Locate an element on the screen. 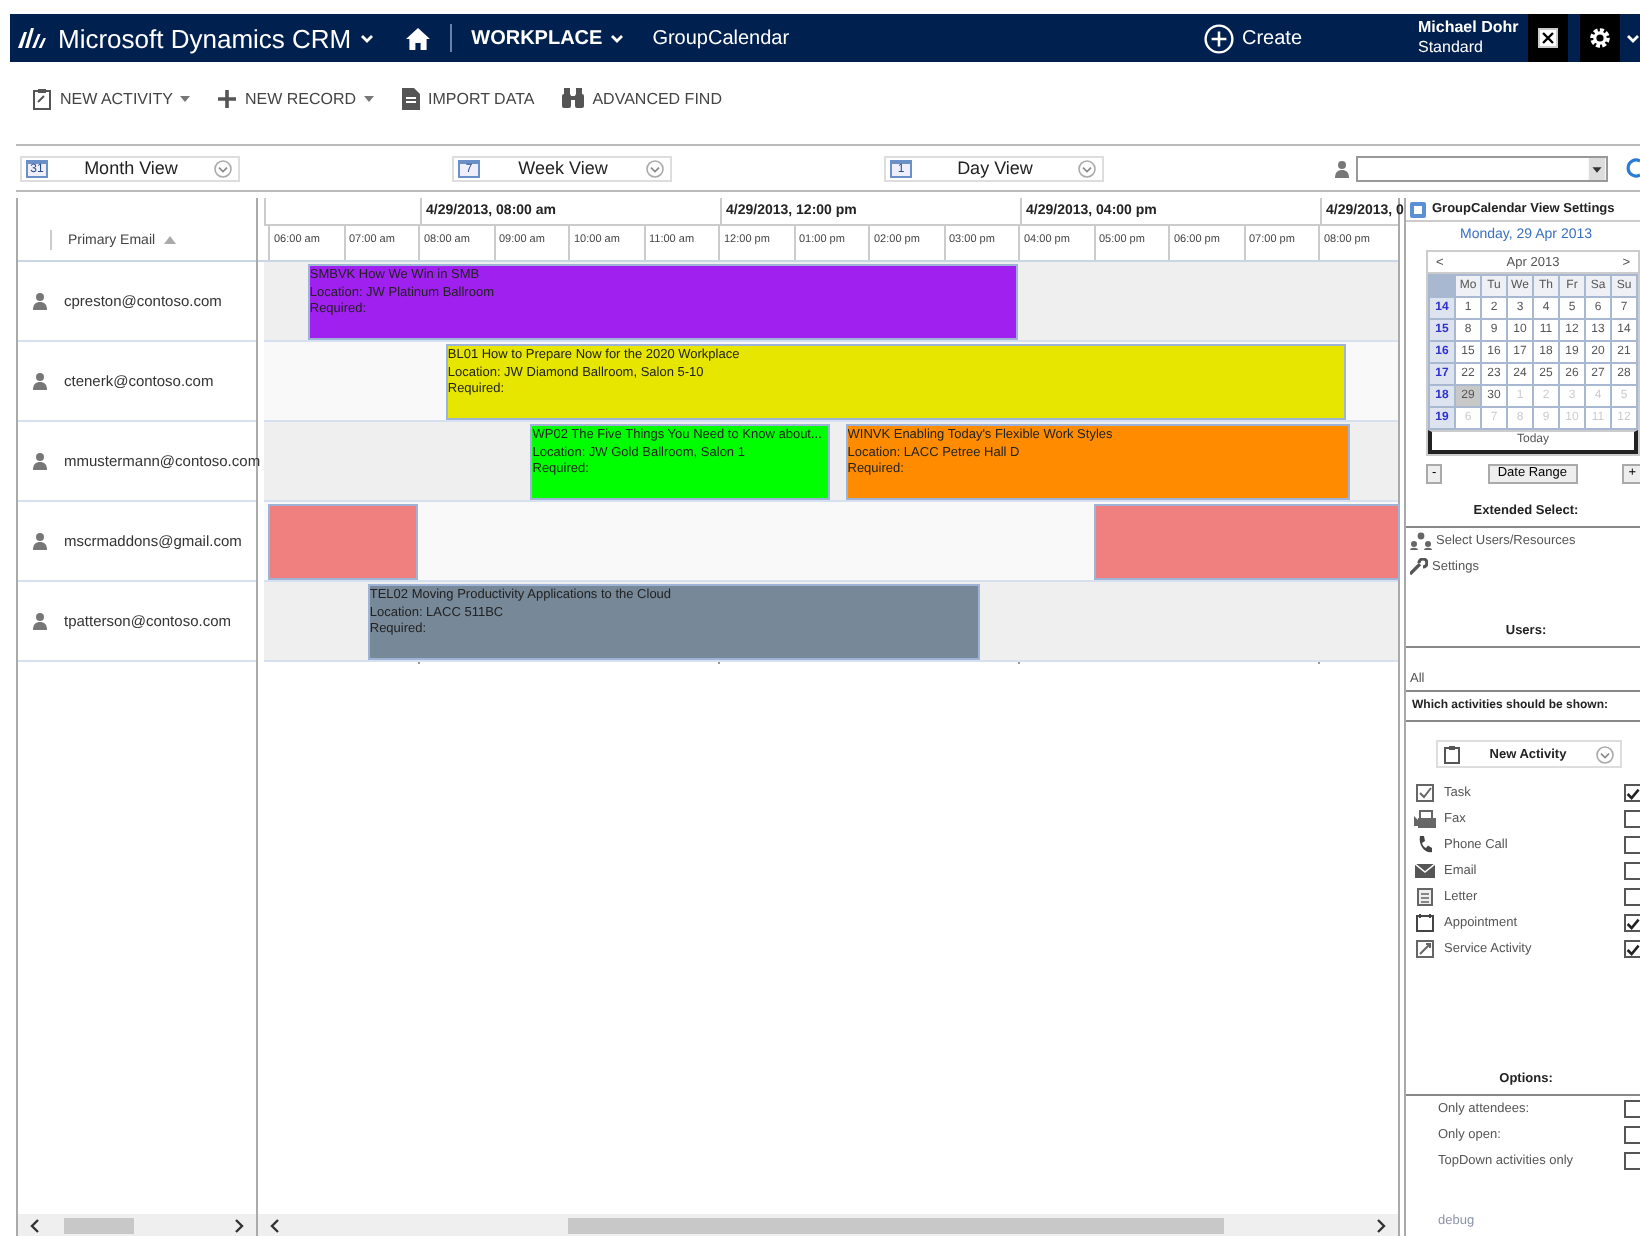 The width and height of the screenshot is (1640, 1236). logo-icon is located at coordinates (32, 38).